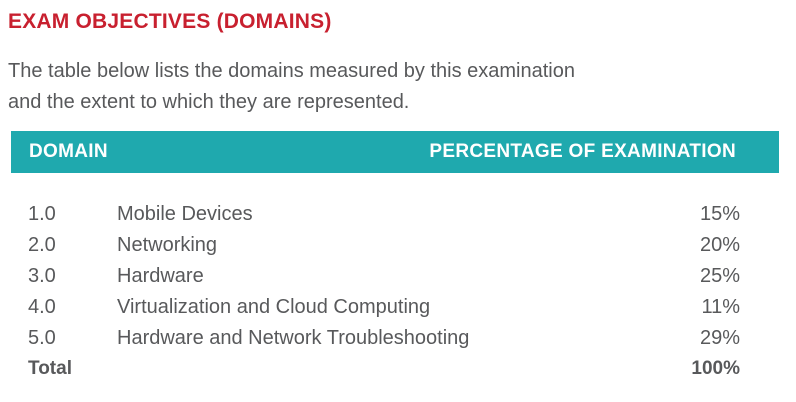  What do you see at coordinates (160, 276) in the screenshot?
I see `domain-name: Hardware` at bounding box center [160, 276].